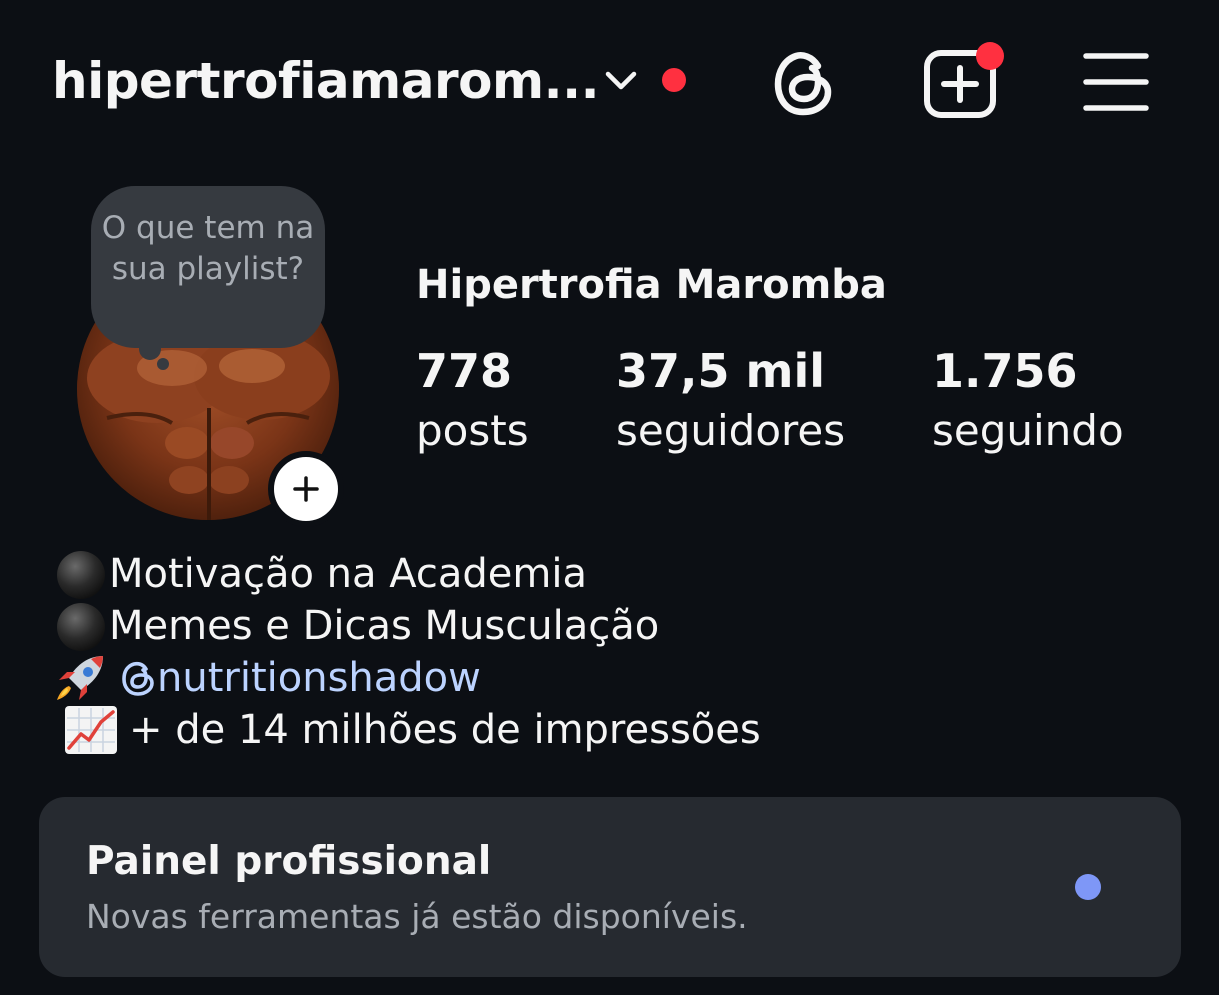  Describe the element at coordinates (674, 80) in the screenshot. I see `account-notification-dot` at that location.